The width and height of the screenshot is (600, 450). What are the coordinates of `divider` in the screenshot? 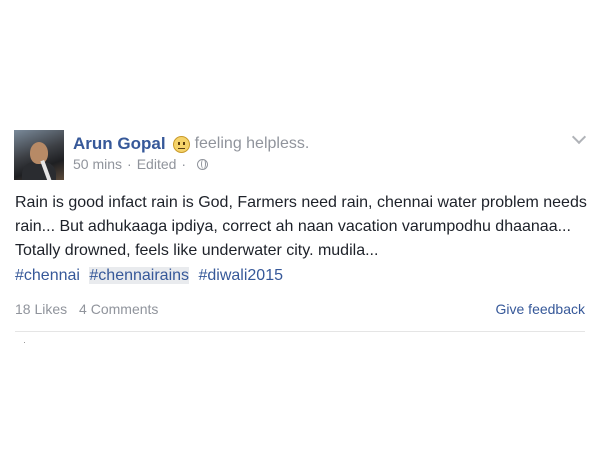 It's located at (300, 331).